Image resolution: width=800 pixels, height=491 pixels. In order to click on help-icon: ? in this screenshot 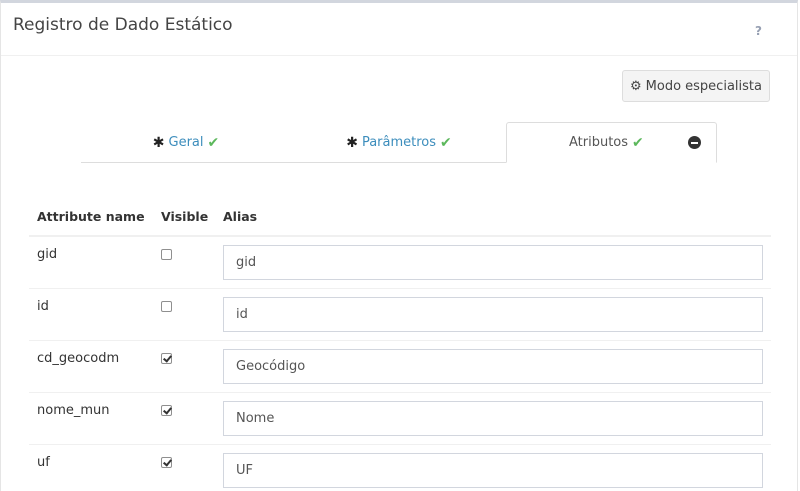, I will do `click(758, 31)`.